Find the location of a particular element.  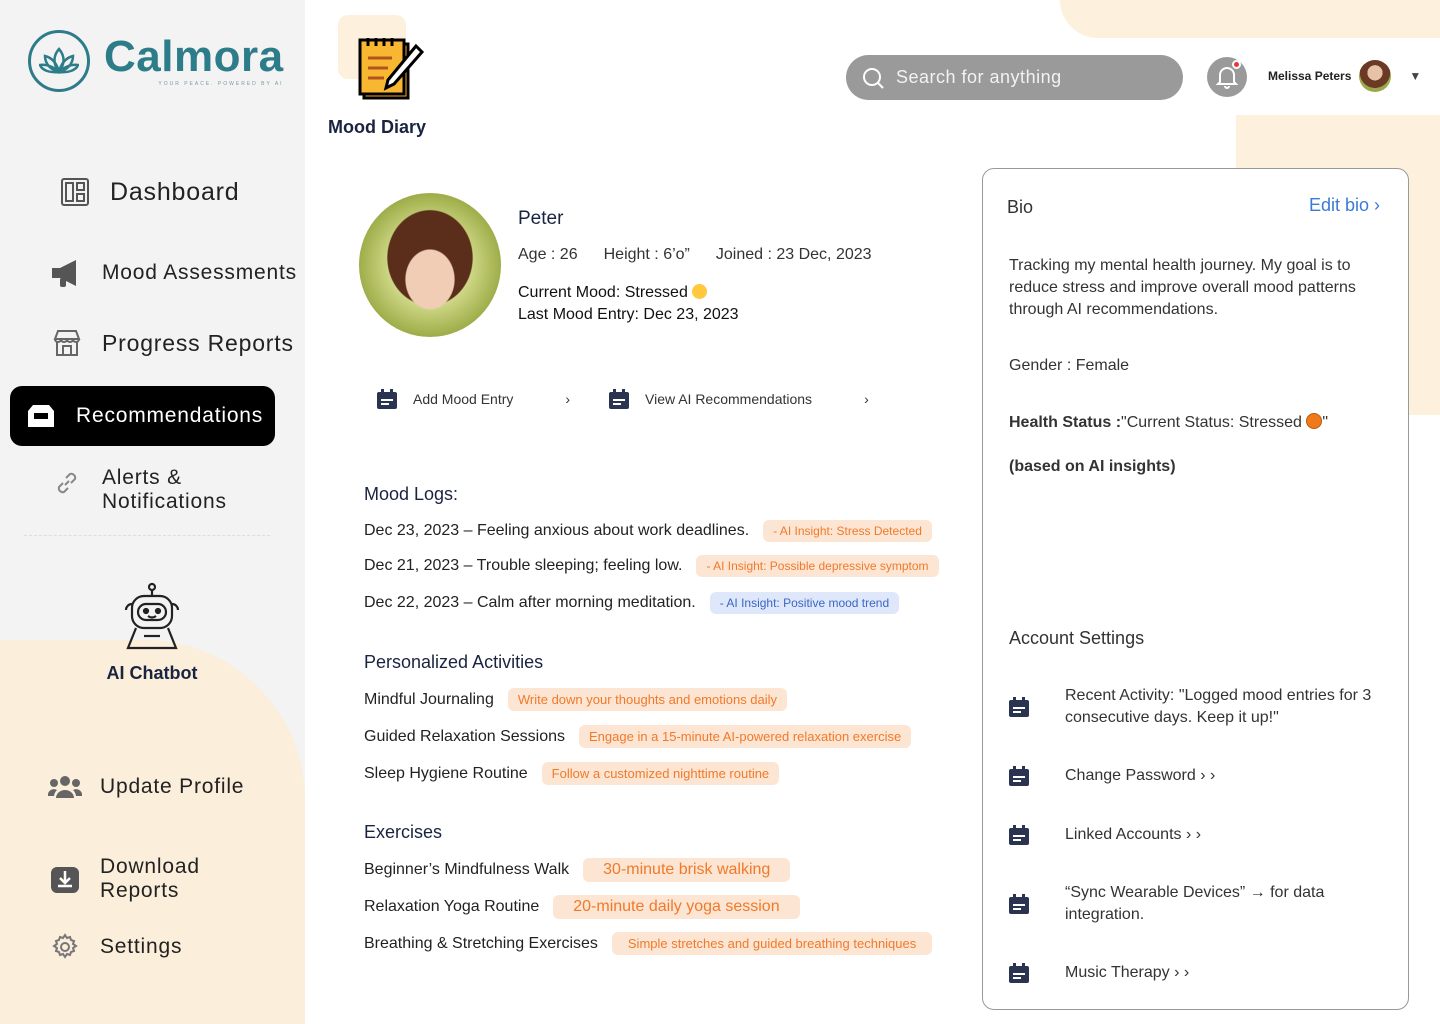

sidebar-item-label: Settings is located at coordinates (141, 946).